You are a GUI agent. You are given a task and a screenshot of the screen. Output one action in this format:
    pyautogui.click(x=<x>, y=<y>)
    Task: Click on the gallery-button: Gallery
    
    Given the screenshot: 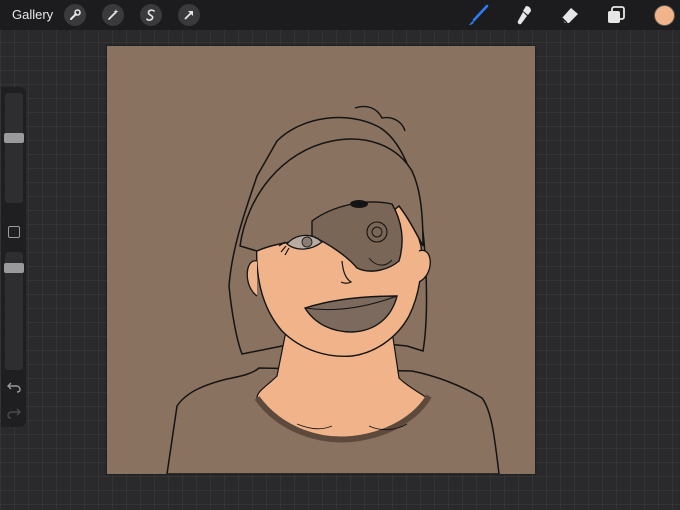 What is the action you would take?
    pyautogui.click(x=32, y=14)
    